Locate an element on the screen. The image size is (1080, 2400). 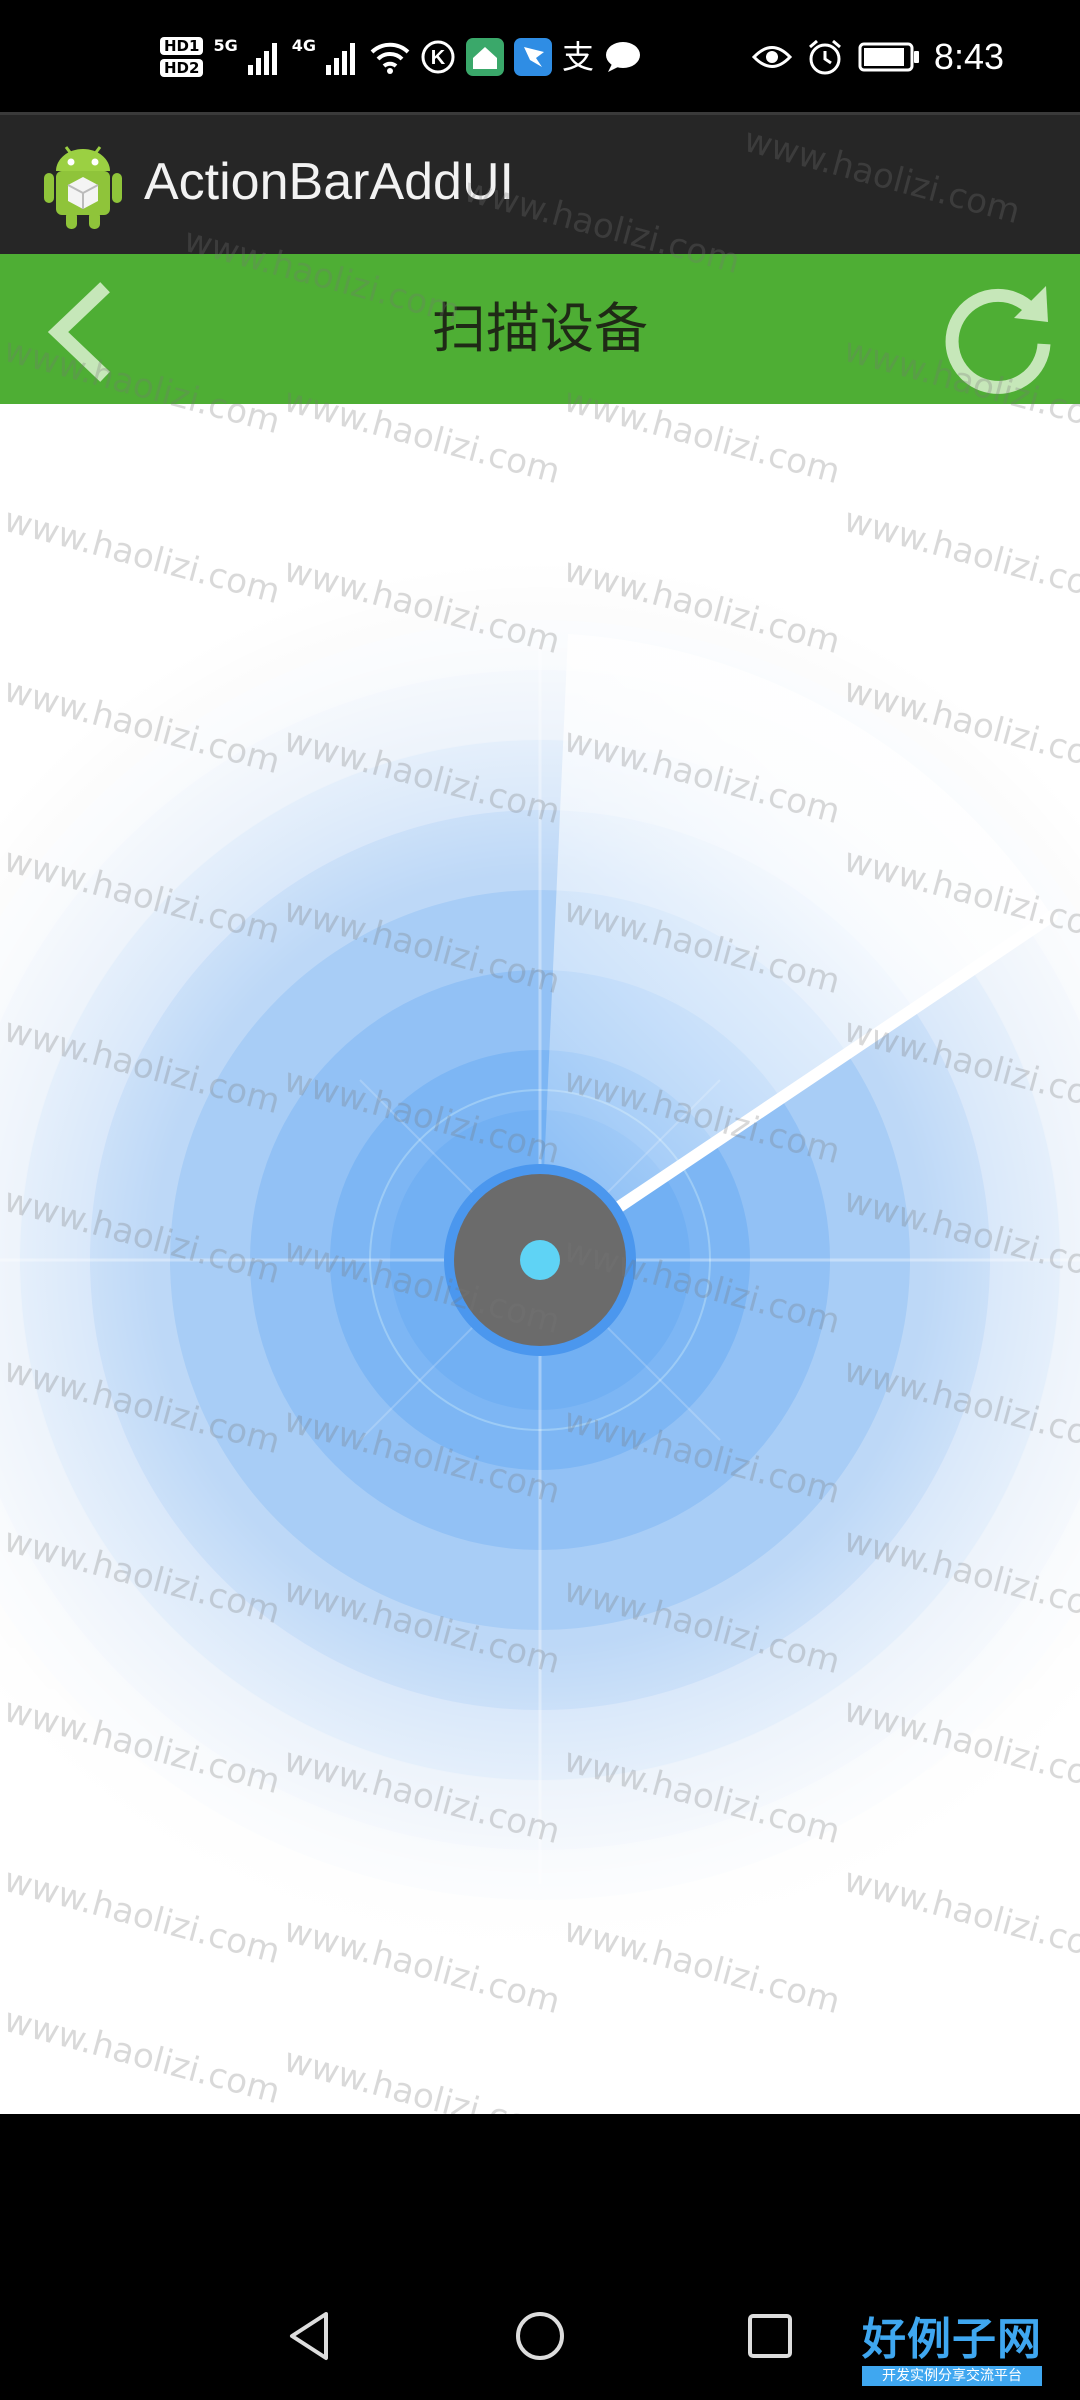
status-bar: HD1 HD2 5G 4G K 支 8:43 is located at coordinates (540, 56).